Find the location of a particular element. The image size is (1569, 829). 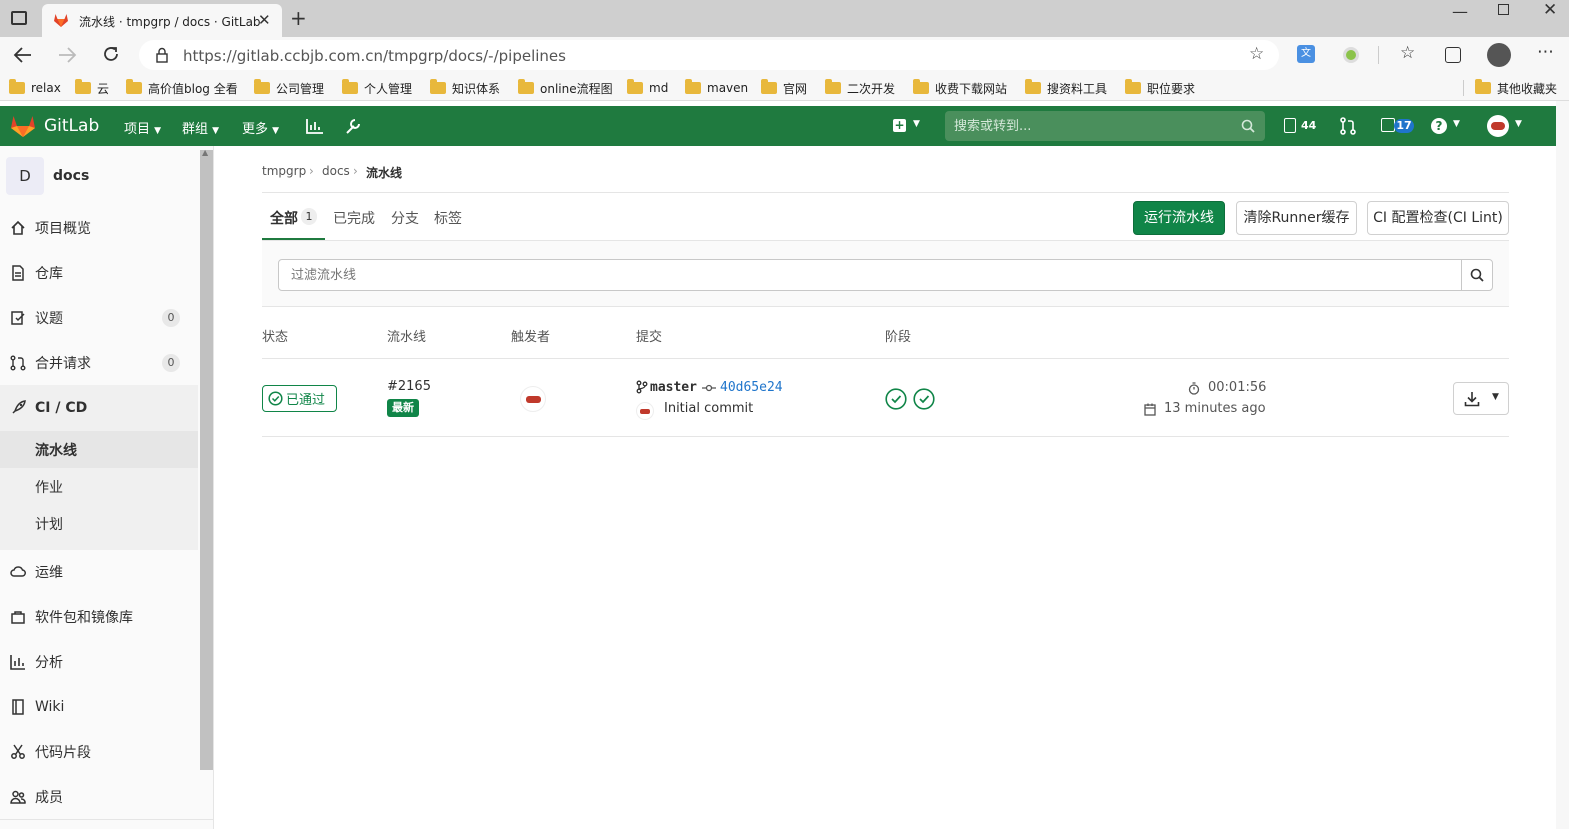

user-avatar is located at coordinates (1498, 126).